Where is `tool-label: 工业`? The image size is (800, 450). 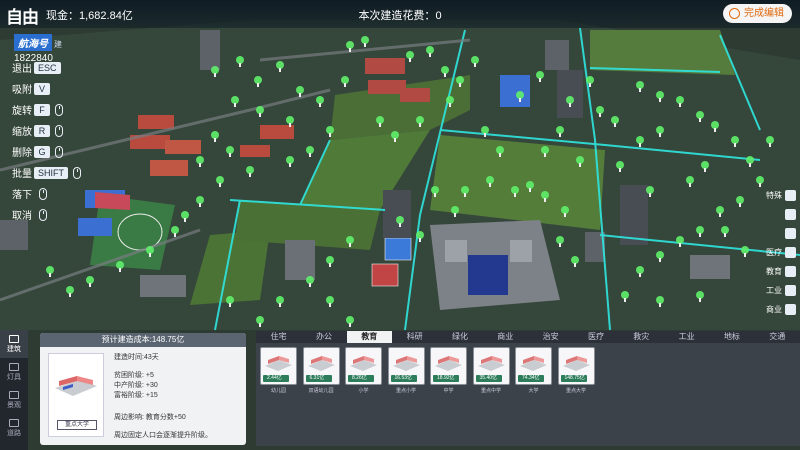 tool-label: 工业 is located at coordinates (774, 290).